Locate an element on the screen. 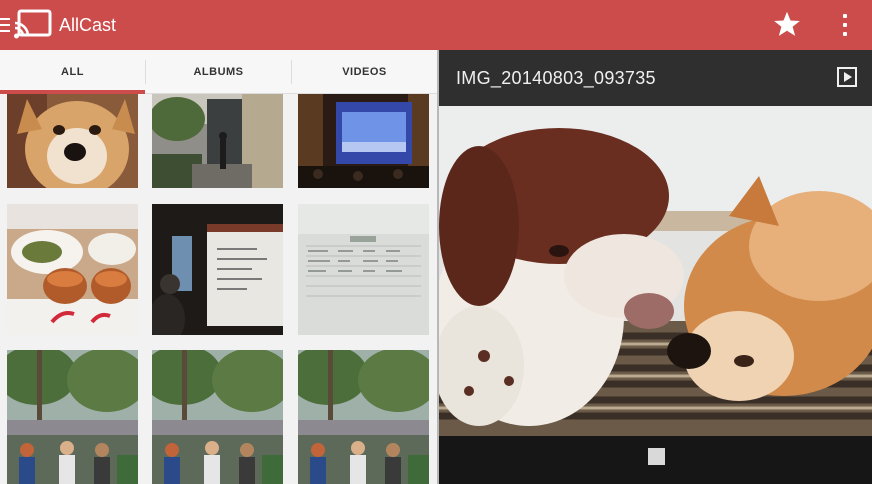 The height and width of the screenshot is (484, 872). thumbnail-food-plate is located at coordinates (72, 269).